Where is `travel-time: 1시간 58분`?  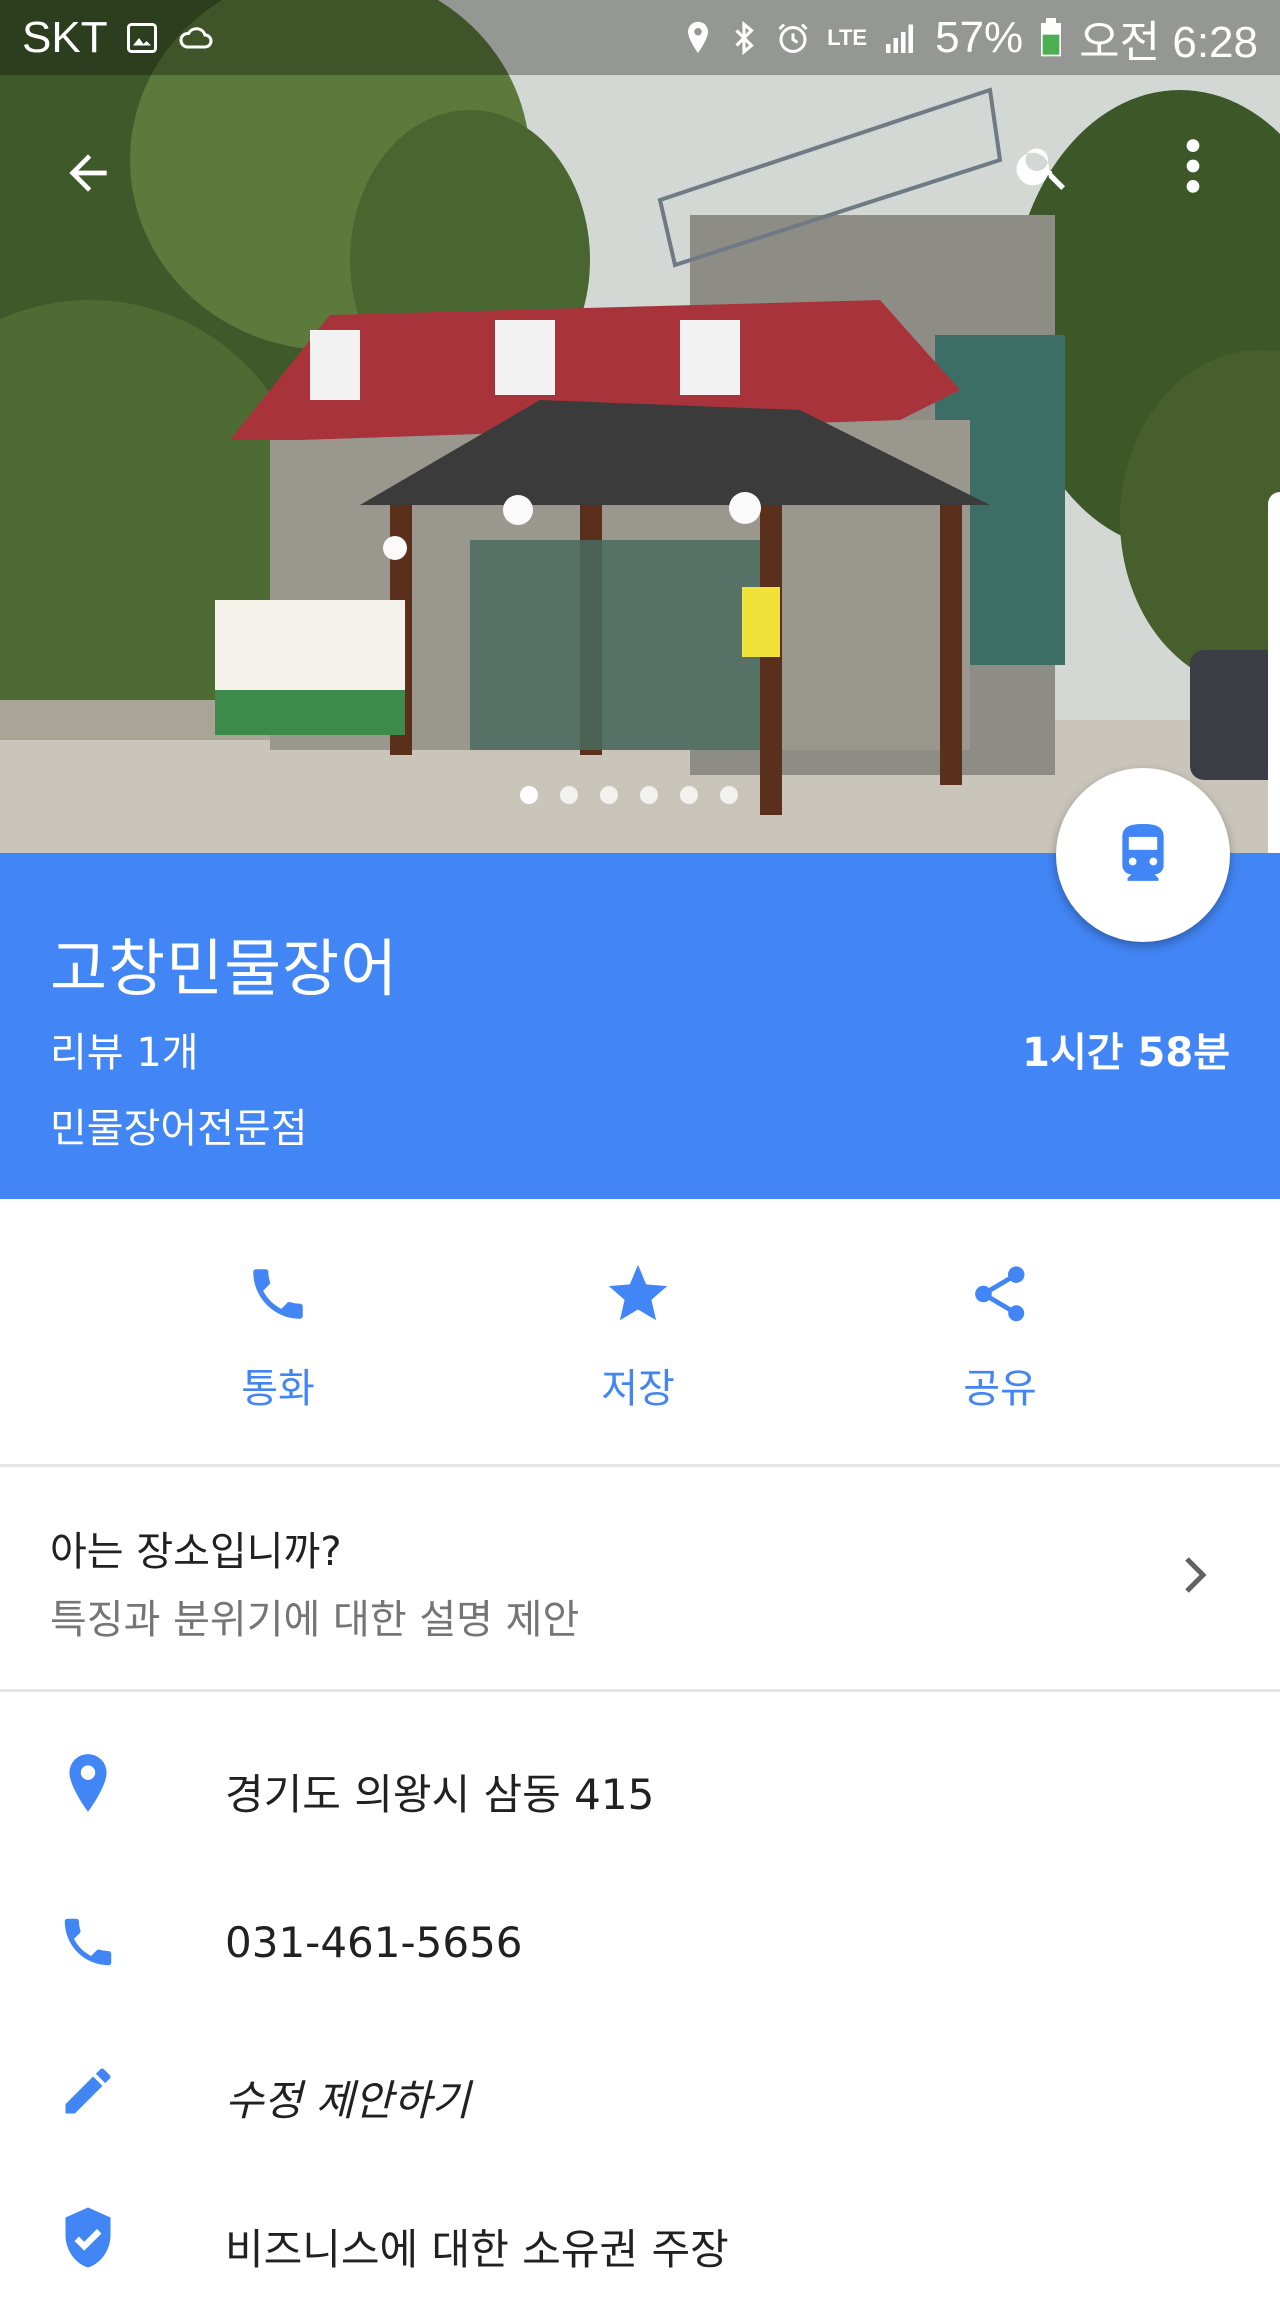
travel-time: 1시간 58분 is located at coordinates (1126, 1053).